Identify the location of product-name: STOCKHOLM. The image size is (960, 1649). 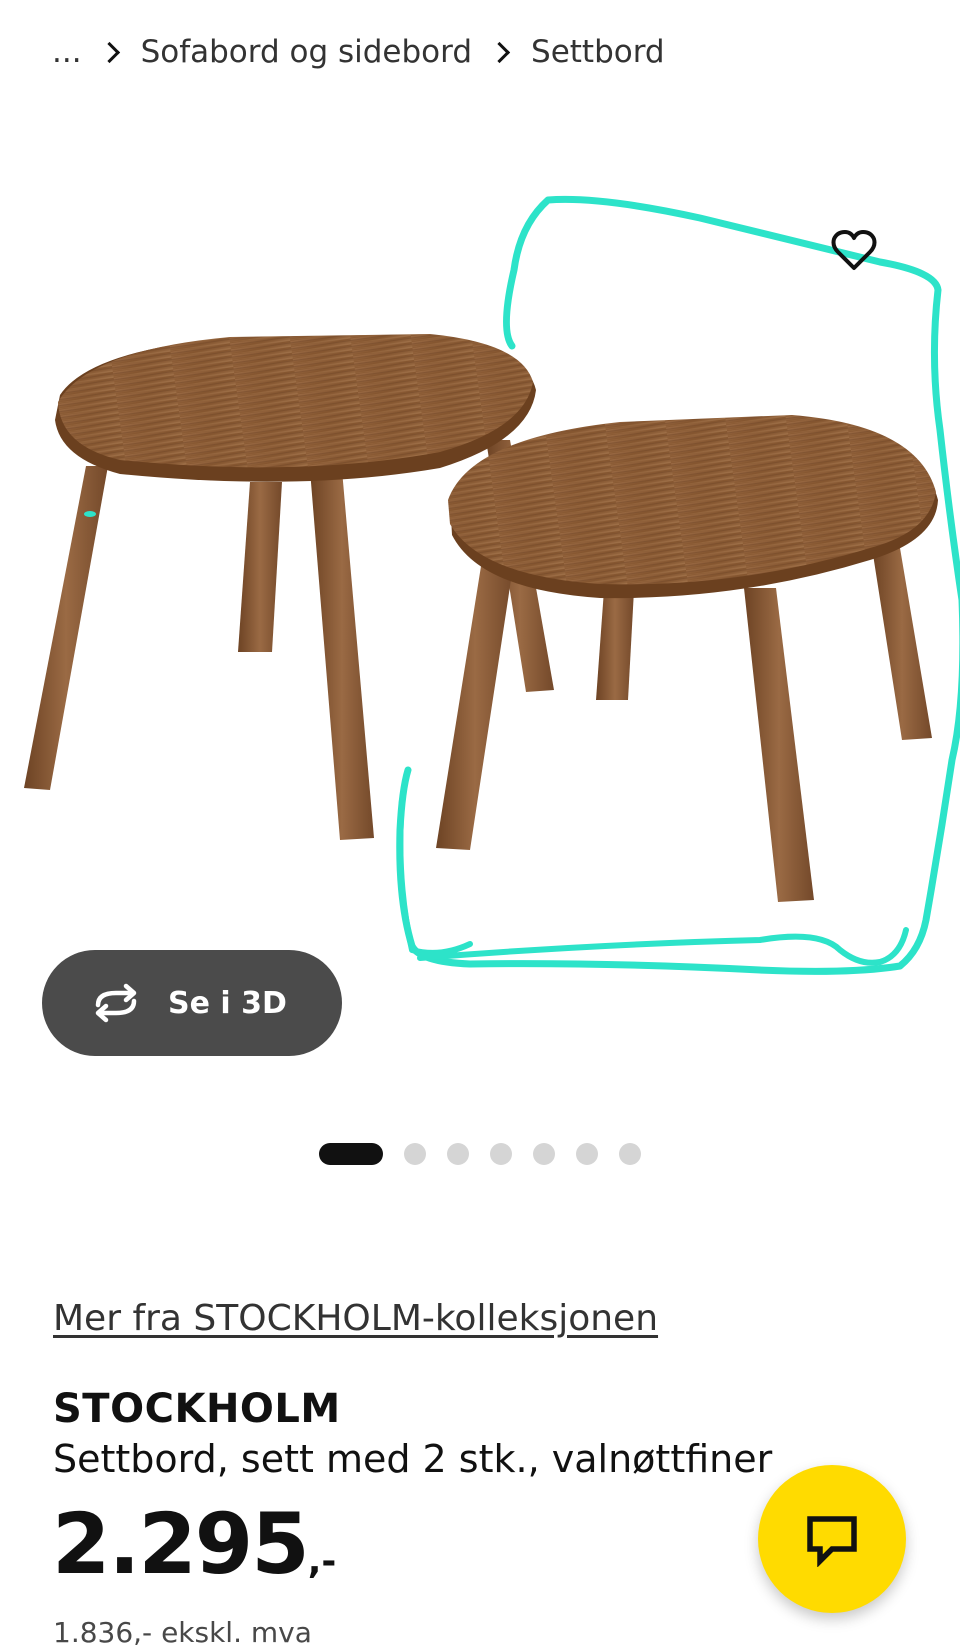
(197, 1409).